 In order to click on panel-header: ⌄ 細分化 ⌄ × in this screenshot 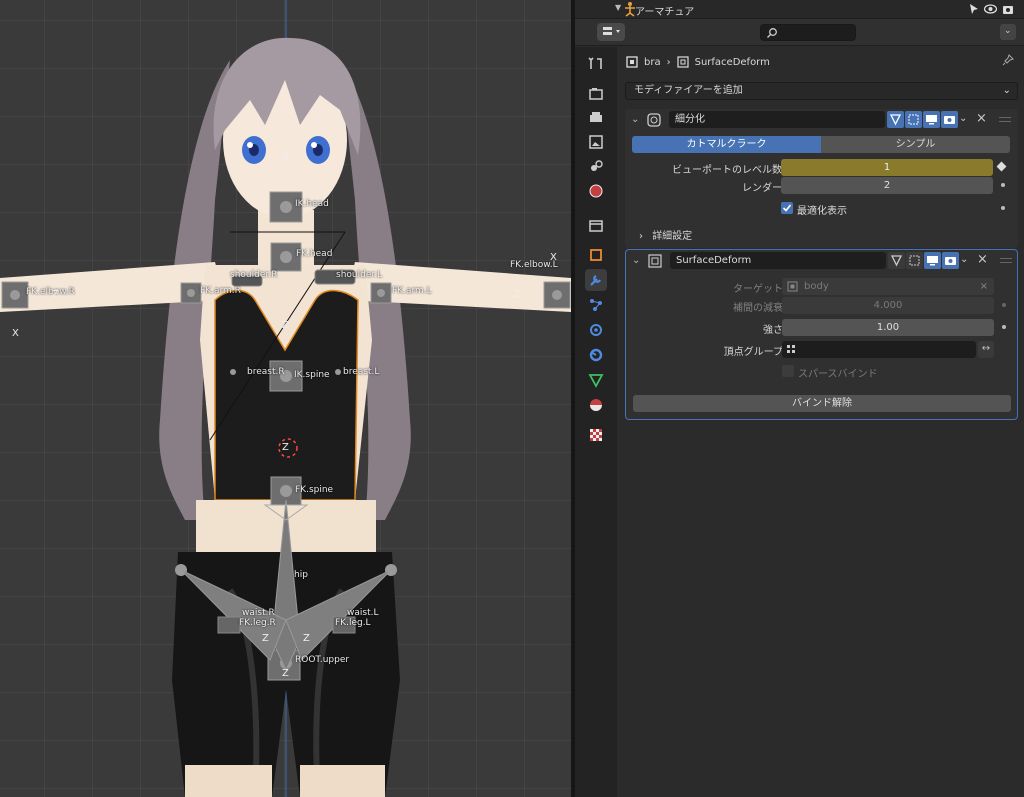, I will do `click(821, 120)`.